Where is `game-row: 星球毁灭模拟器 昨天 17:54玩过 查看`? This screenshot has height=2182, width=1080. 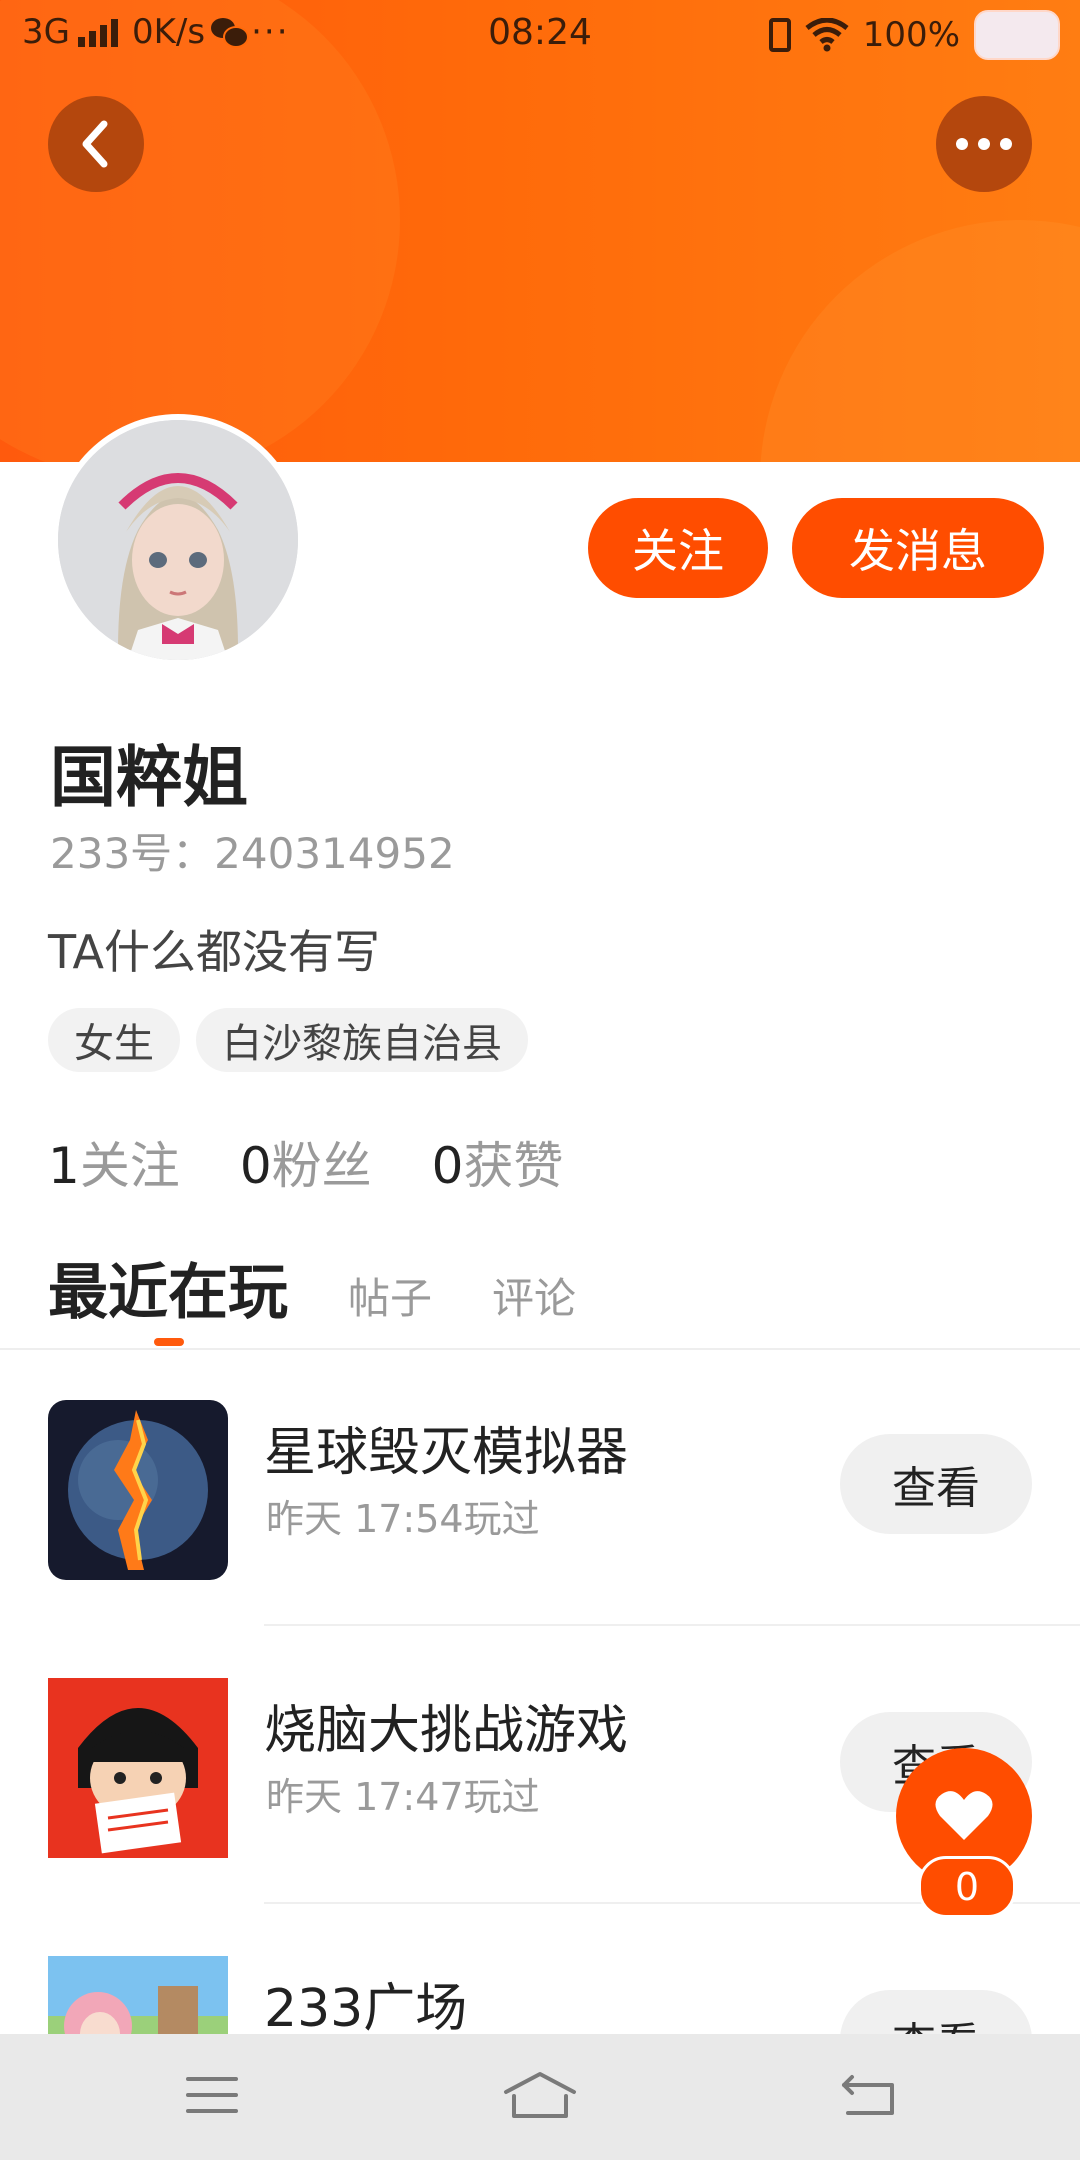
game-row: 星球毁灭模拟器 昨天 17:54玩过 查看 is located at coordinates (540, 1487).